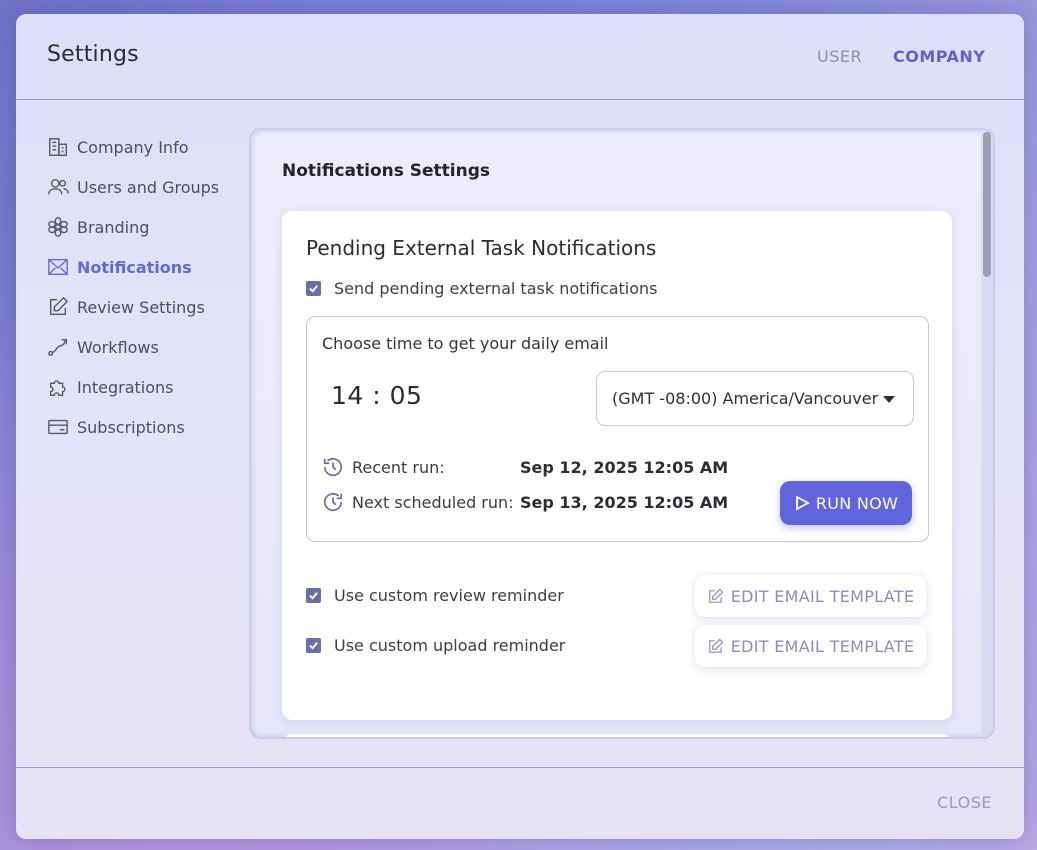 The image size is (1037, 850). I want to click on recent-run-label: Recent run:, so click(398, 467).